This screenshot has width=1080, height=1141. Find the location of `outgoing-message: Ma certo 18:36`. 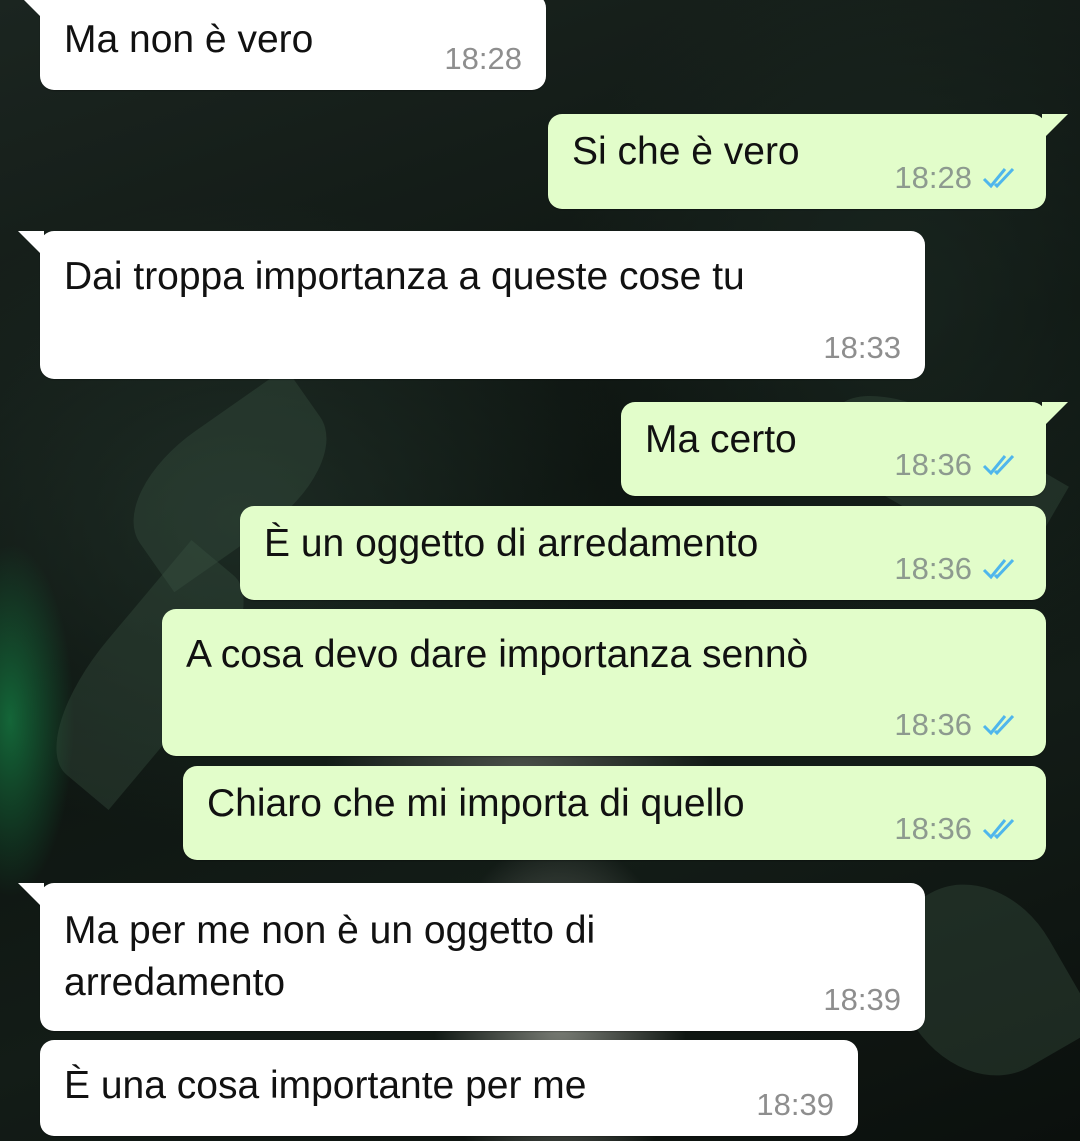

outgoing-message: Ma certo 18:36 is located at coordinates (844, 449).